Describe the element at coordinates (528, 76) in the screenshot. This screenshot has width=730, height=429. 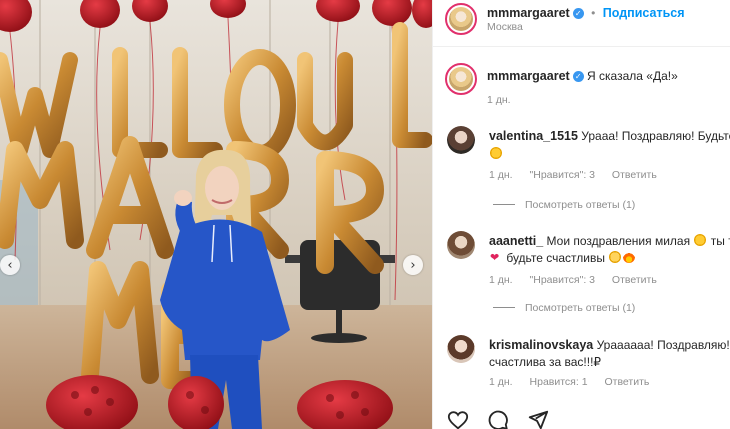
I see `caption-username: mmmargaaret` at that location.